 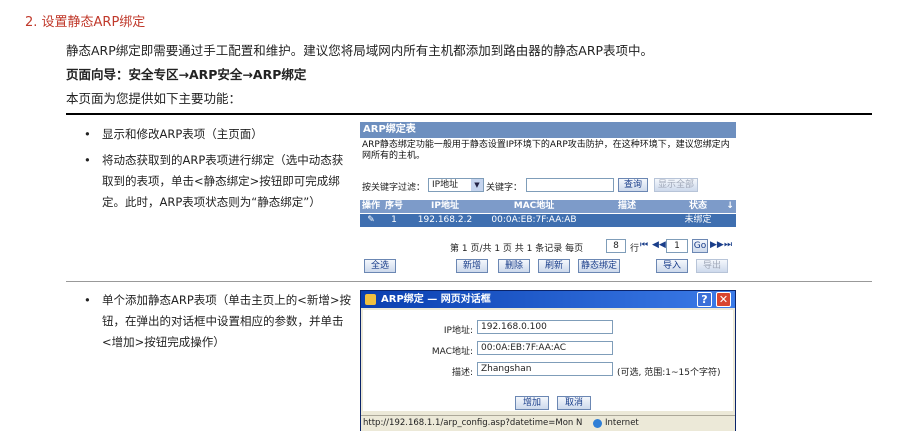 What do you see at coordinates (676, 185) in the screenshot?
I see `show-all-button: 显示全部` at bounding box center [676, 185].